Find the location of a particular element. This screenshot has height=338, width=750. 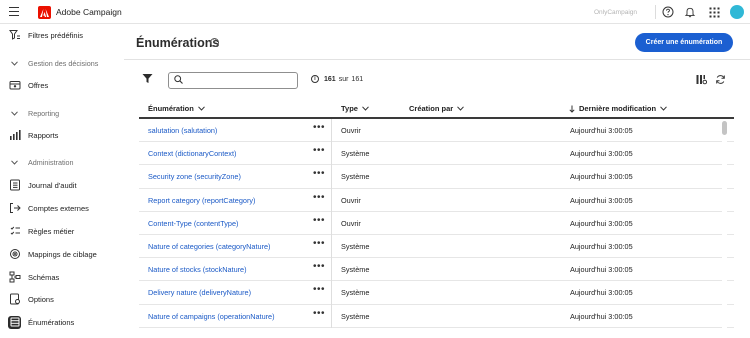

column-header-last-modified: Dernière modification is located at coordinates (618, 108).